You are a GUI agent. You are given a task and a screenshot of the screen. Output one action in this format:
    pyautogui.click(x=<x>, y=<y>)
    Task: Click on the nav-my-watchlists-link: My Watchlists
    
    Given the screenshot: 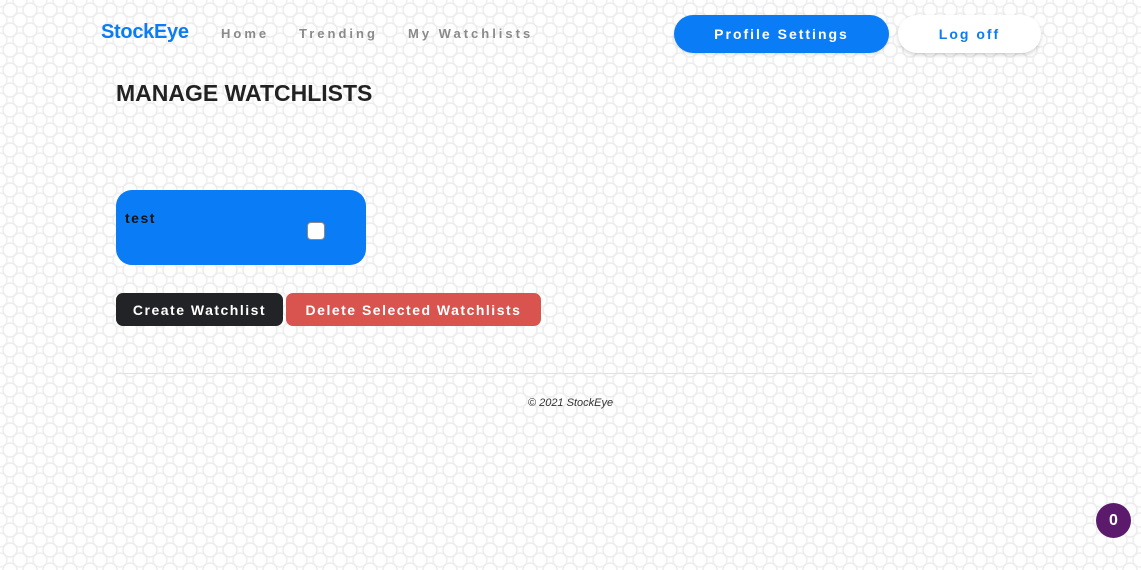 What is the action you would take?
    pyautogui.click(x=470, y=33)
    